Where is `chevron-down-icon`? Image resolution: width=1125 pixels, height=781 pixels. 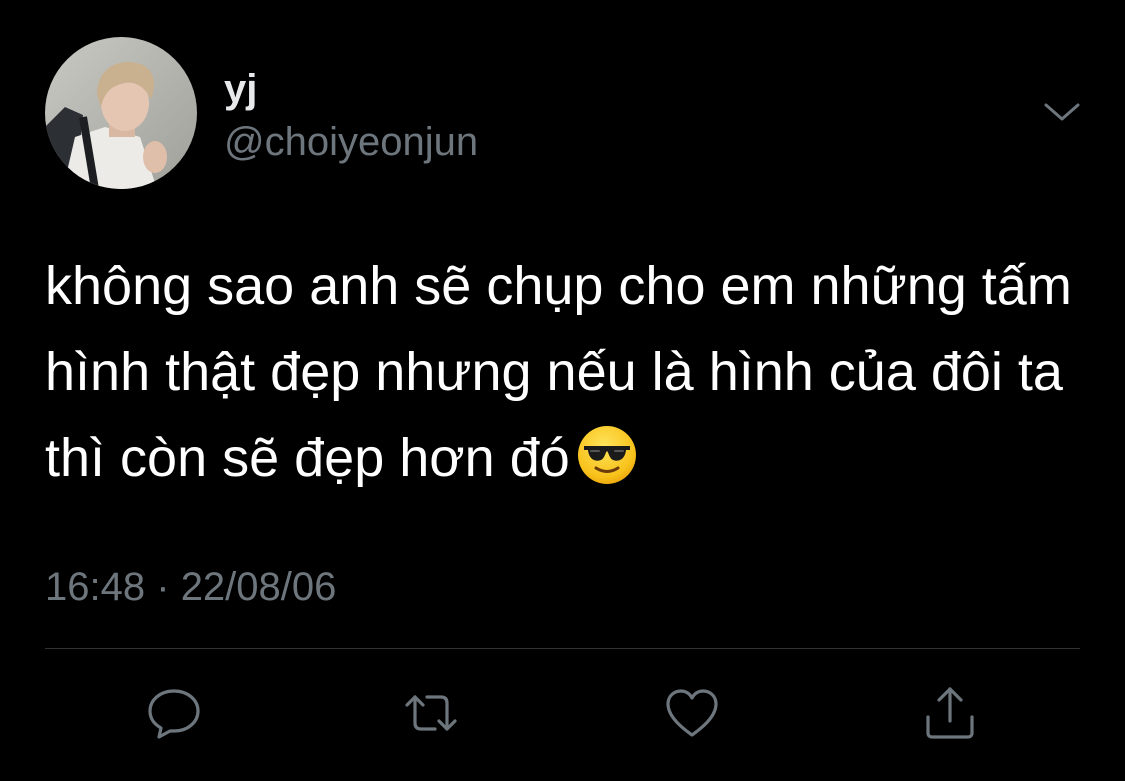
chevron-down-icon is located at coordinates (1062, 112).